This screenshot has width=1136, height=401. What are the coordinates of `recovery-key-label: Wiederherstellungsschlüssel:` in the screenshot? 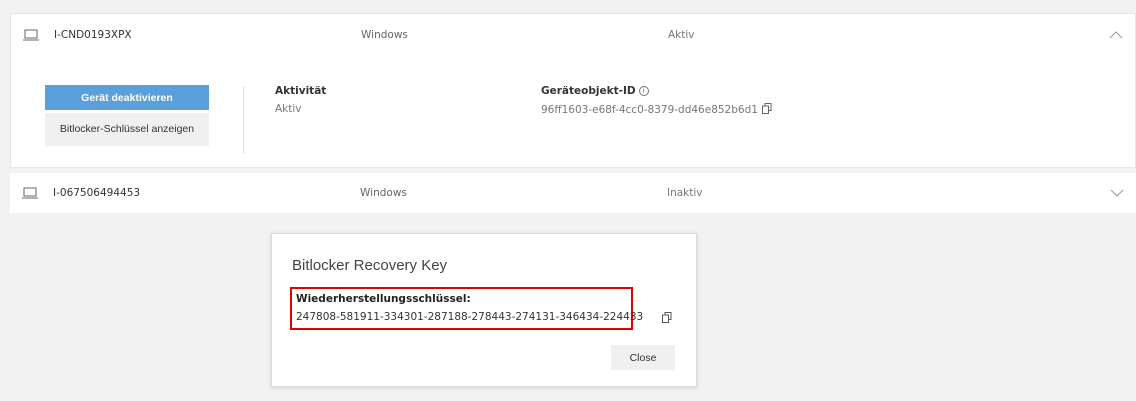 It's located at (383, 299).